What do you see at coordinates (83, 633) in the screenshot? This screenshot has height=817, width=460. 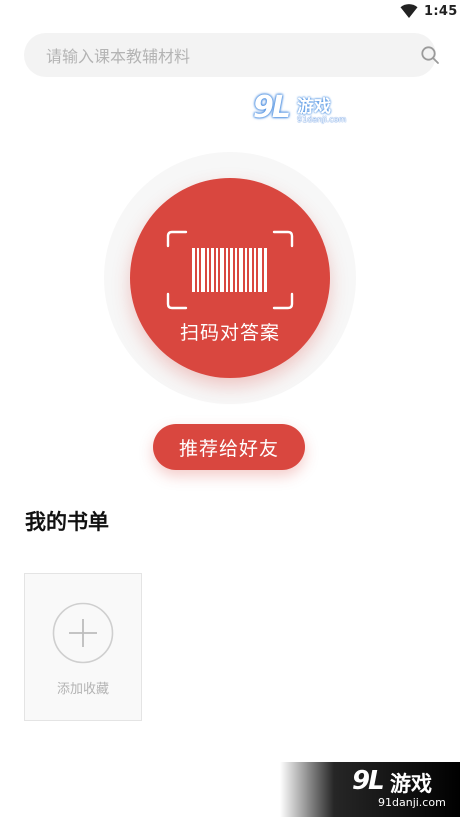 I see `plus-icon` at bounding box center [83, 633].